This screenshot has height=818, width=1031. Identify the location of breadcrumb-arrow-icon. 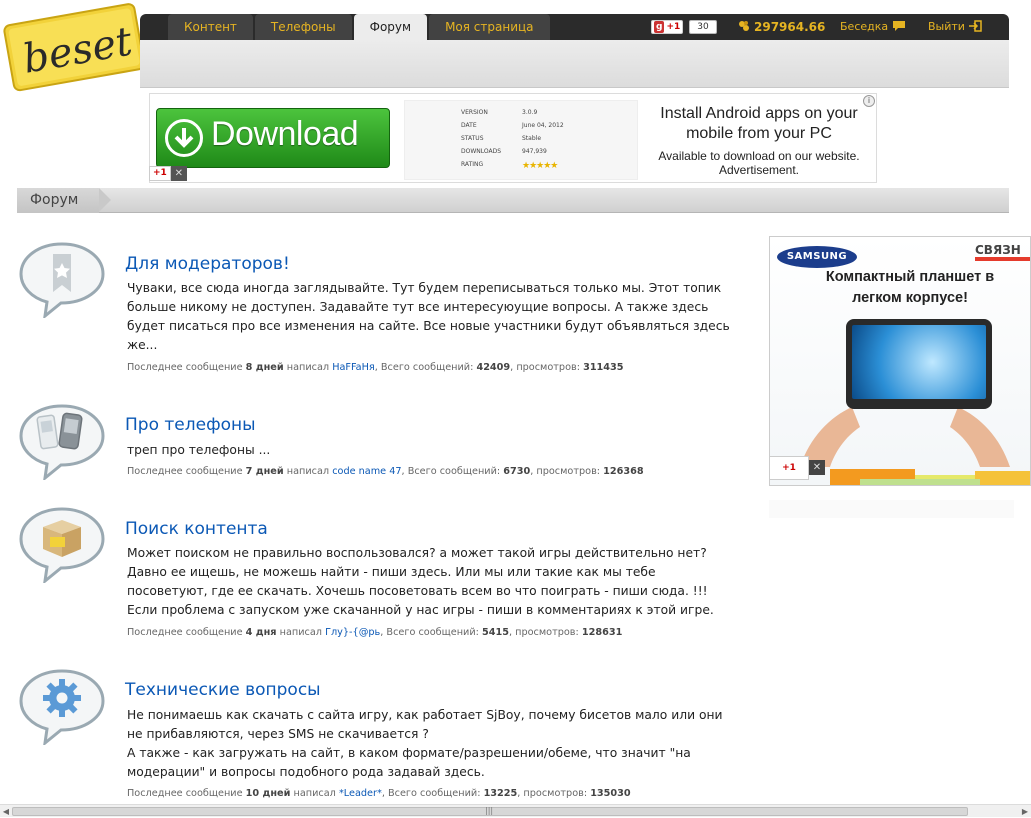
(105, 200).